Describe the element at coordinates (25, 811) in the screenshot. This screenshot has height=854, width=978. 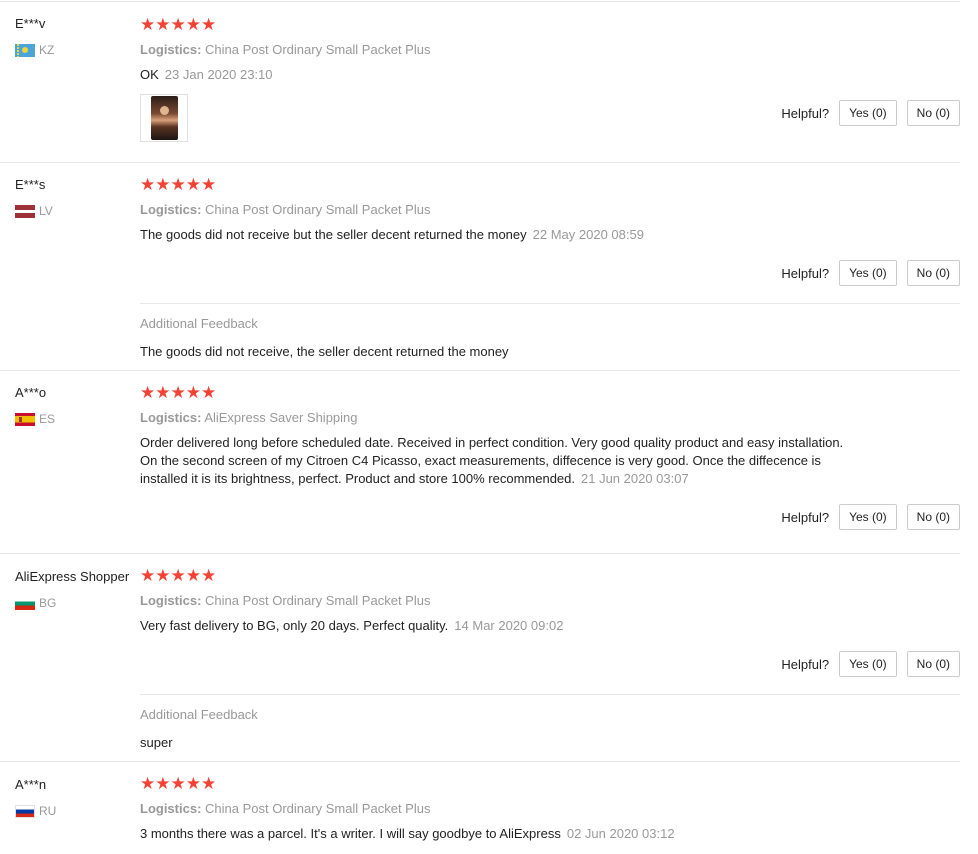
I see `ru-flag-icon` at that location.